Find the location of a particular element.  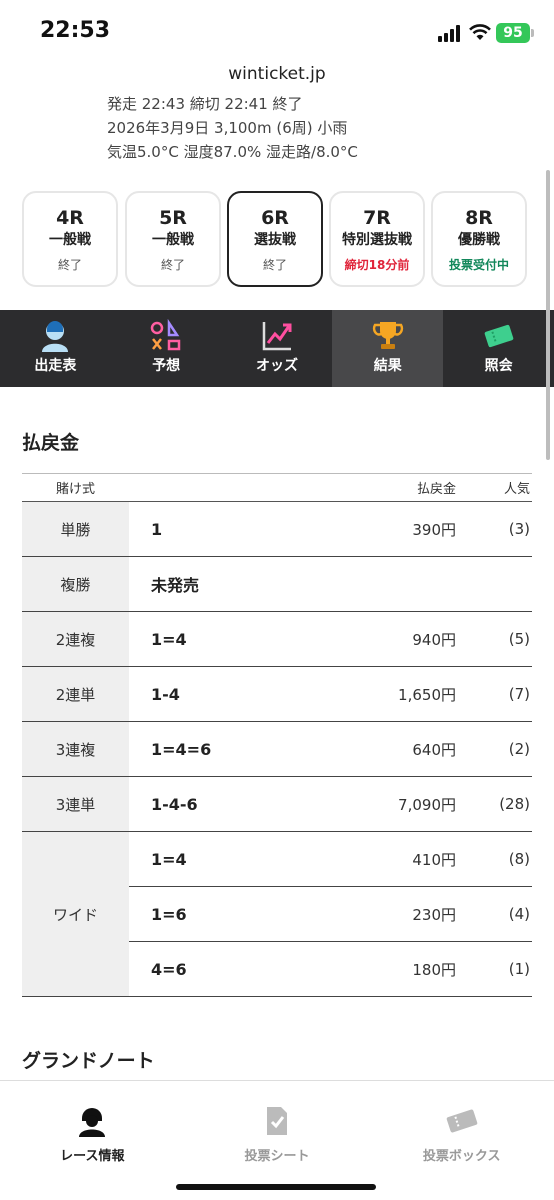

url-bar: winticket.jp is located at coordinates (277, 75).